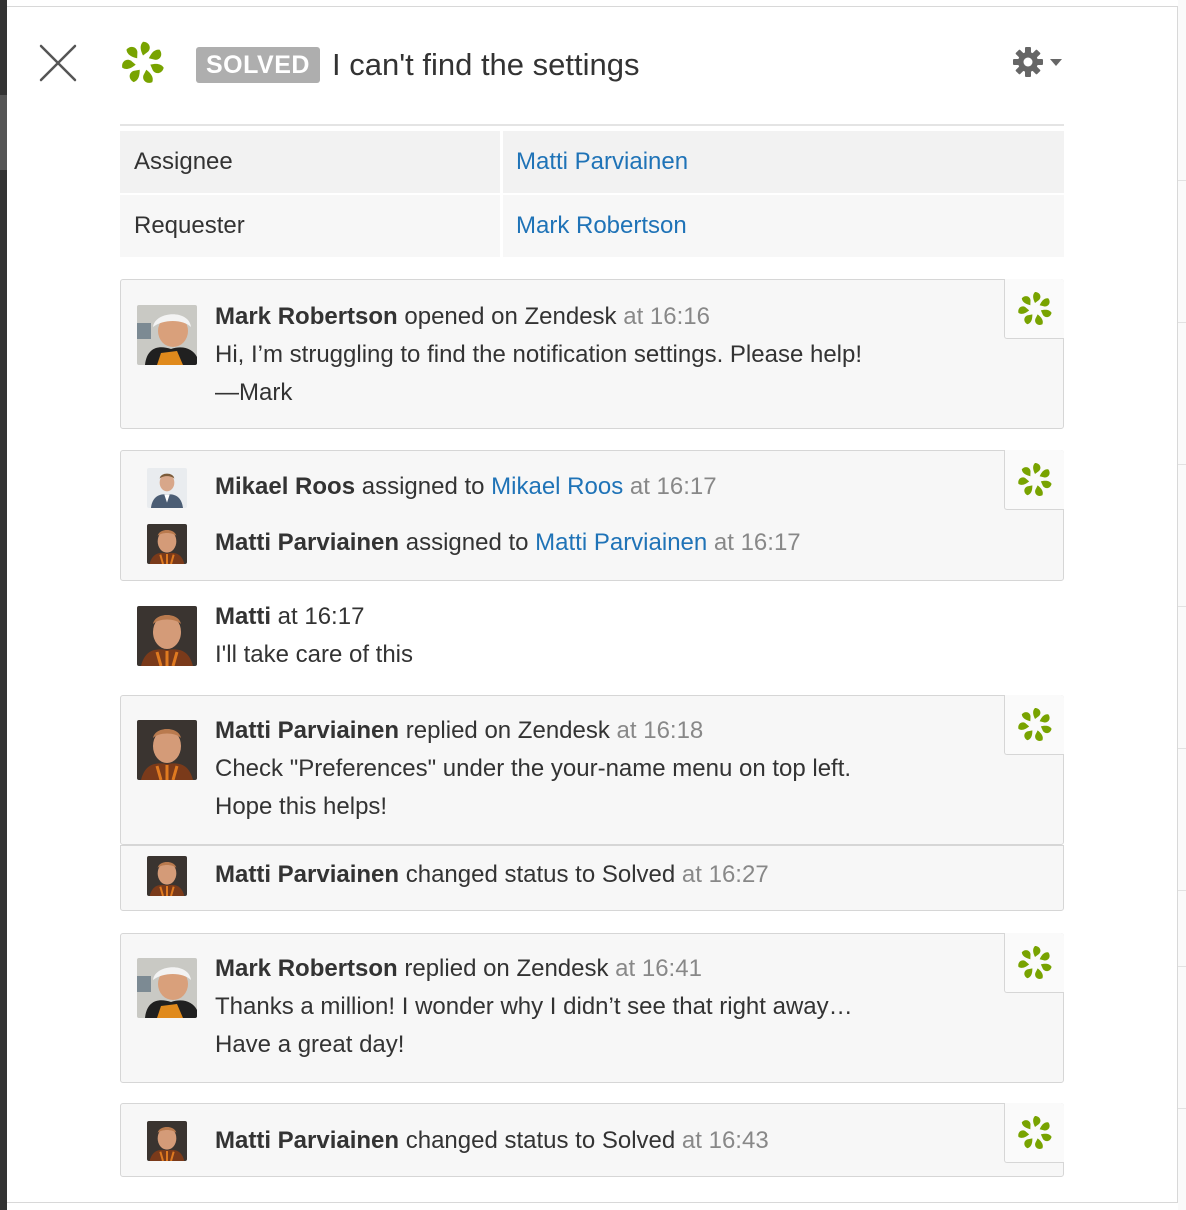  What do you see at coordinates (314, 654) in the screenshot?
I see `message-line: I'll take care of this` at bounding box center [314, 654].